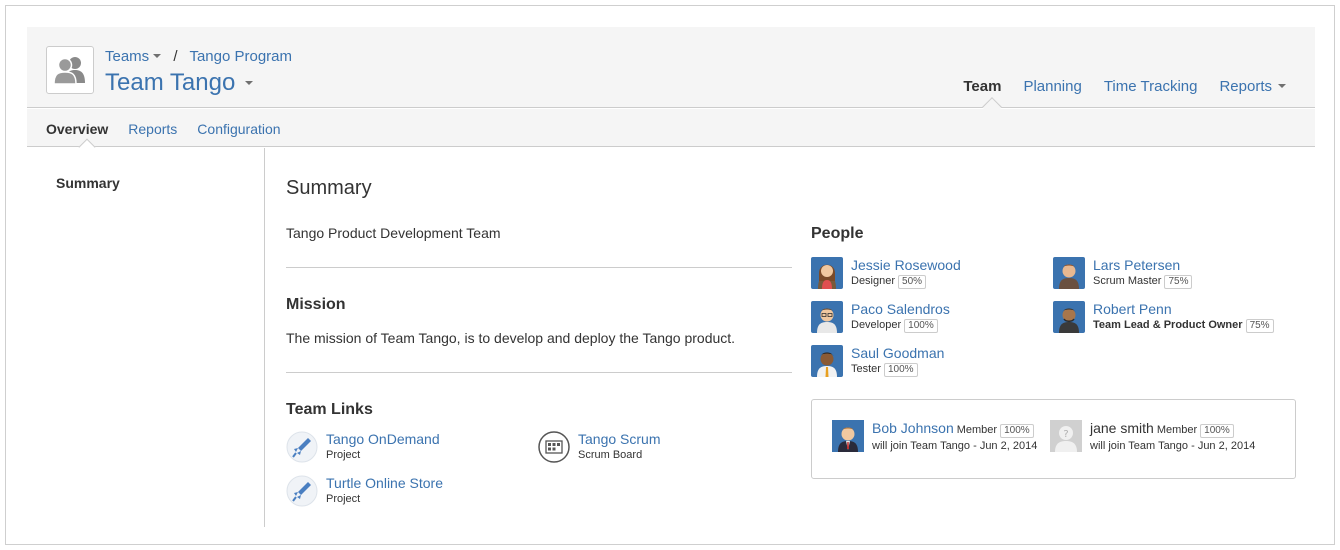 This screenshot has height=550, width=1340. Describe the element at coordinates (554, 447) in the screenshot. I see `board-icon` at that location.